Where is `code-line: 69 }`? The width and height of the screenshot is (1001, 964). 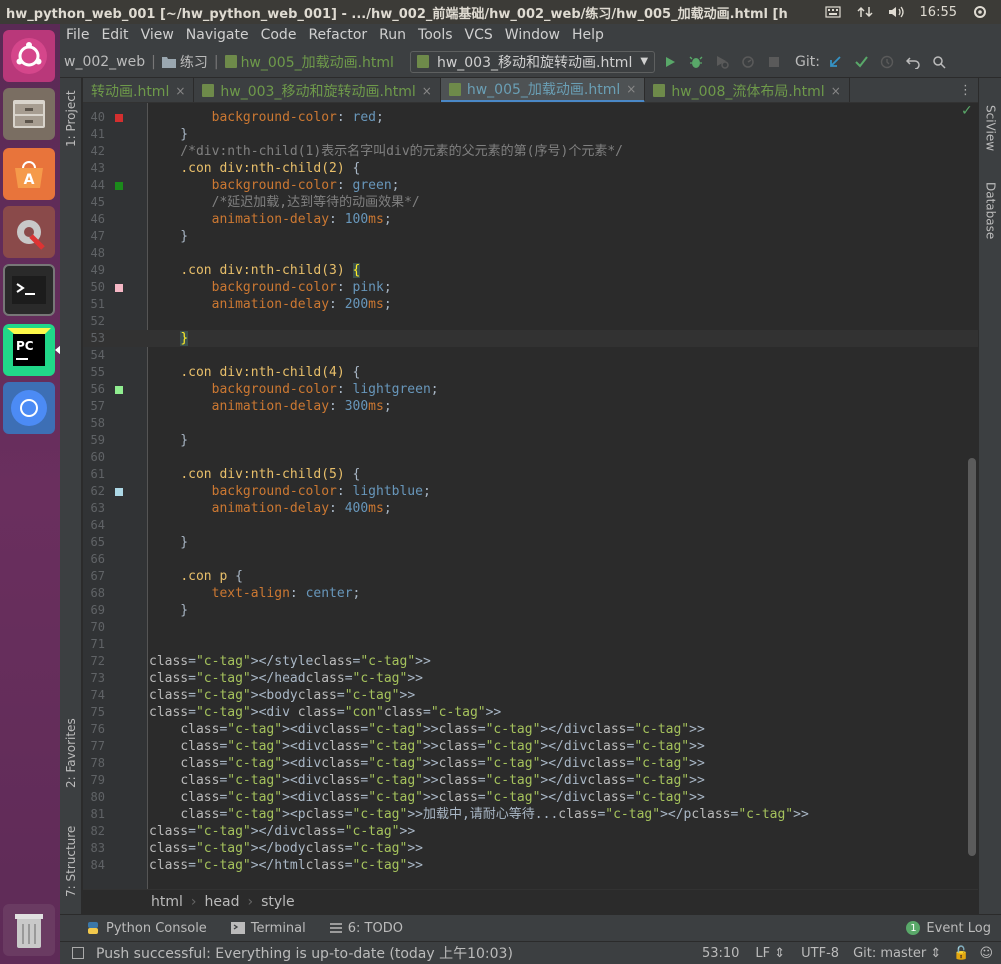 code-line: 69 } is located at coordinates (530, 610).